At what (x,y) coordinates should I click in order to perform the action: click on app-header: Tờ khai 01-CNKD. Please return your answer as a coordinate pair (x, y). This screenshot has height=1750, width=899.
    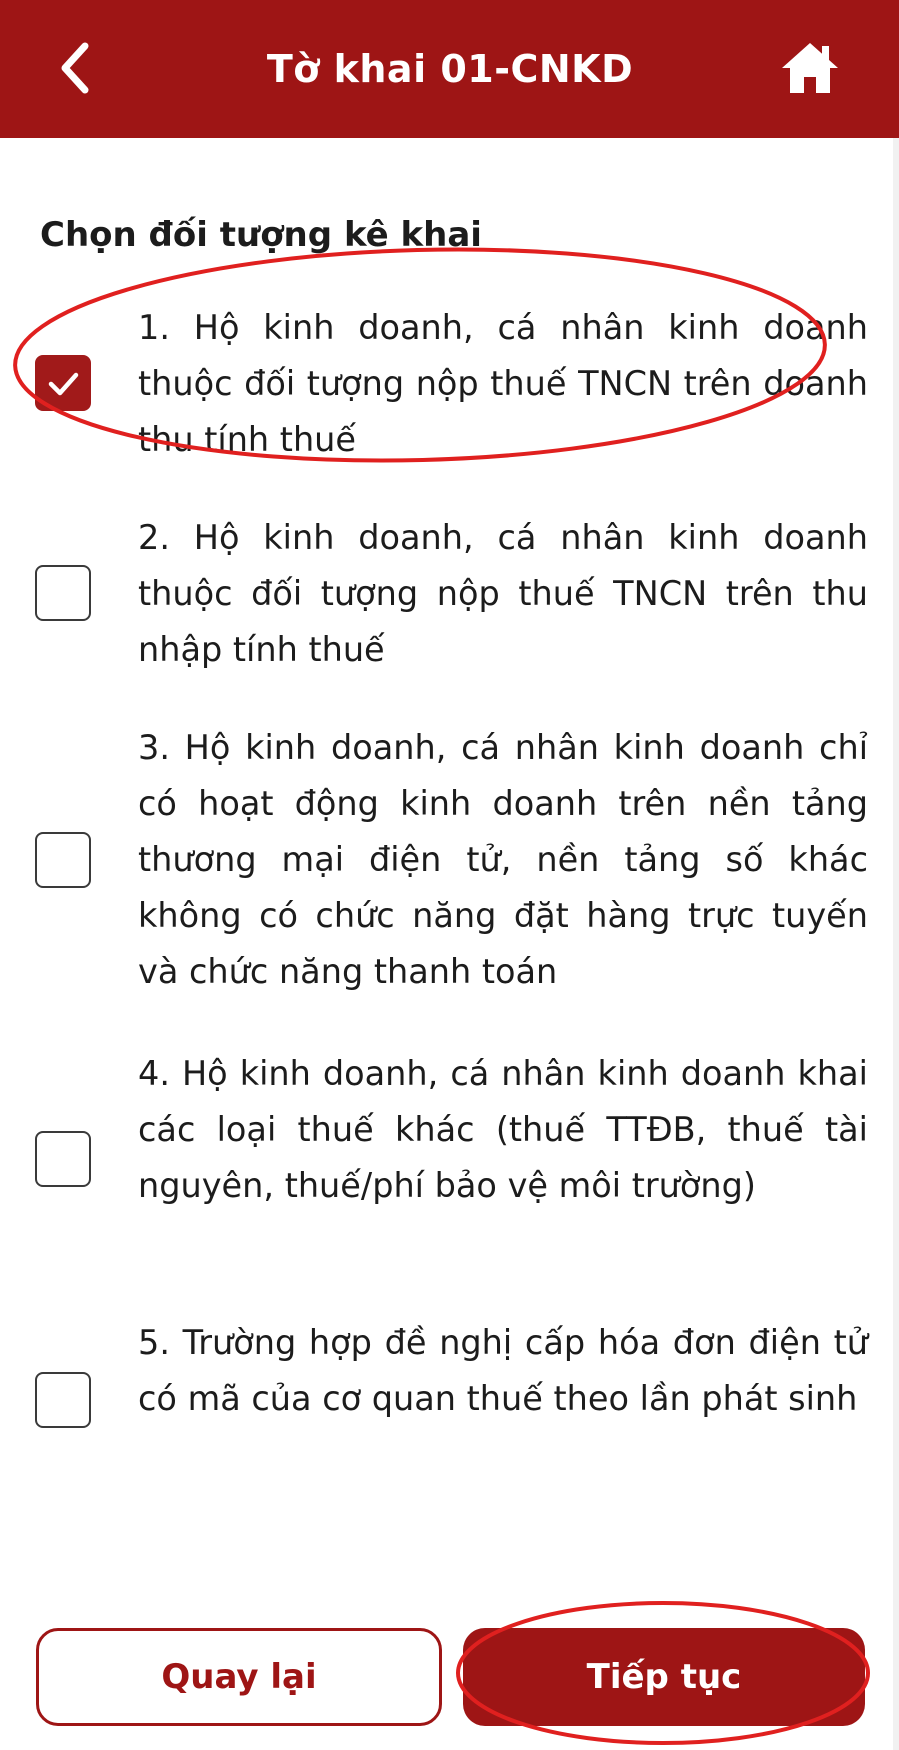
    Looking at the image, I should click on (449, 69).